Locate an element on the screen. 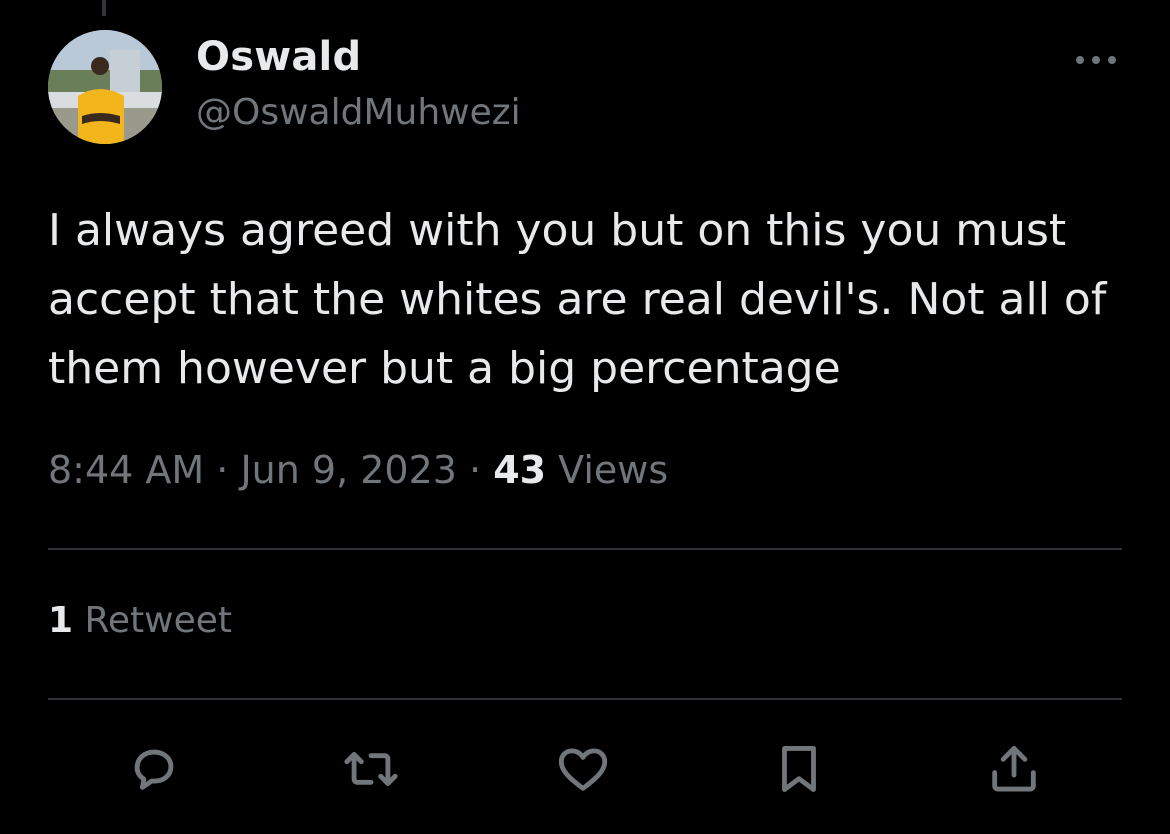 The width and height of the screenshot is (1170, 834). views-count: 43 is located at coordinates (520, 470).